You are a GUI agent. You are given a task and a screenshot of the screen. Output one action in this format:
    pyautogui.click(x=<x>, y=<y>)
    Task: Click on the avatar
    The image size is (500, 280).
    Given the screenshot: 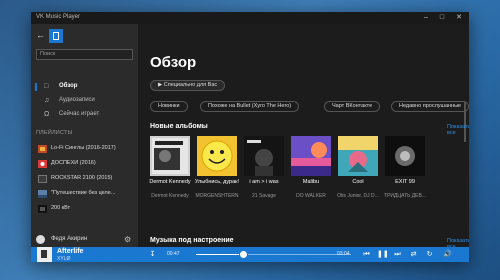 What is the action you would take?
    pyautogui.click(x=40, y=239)
    